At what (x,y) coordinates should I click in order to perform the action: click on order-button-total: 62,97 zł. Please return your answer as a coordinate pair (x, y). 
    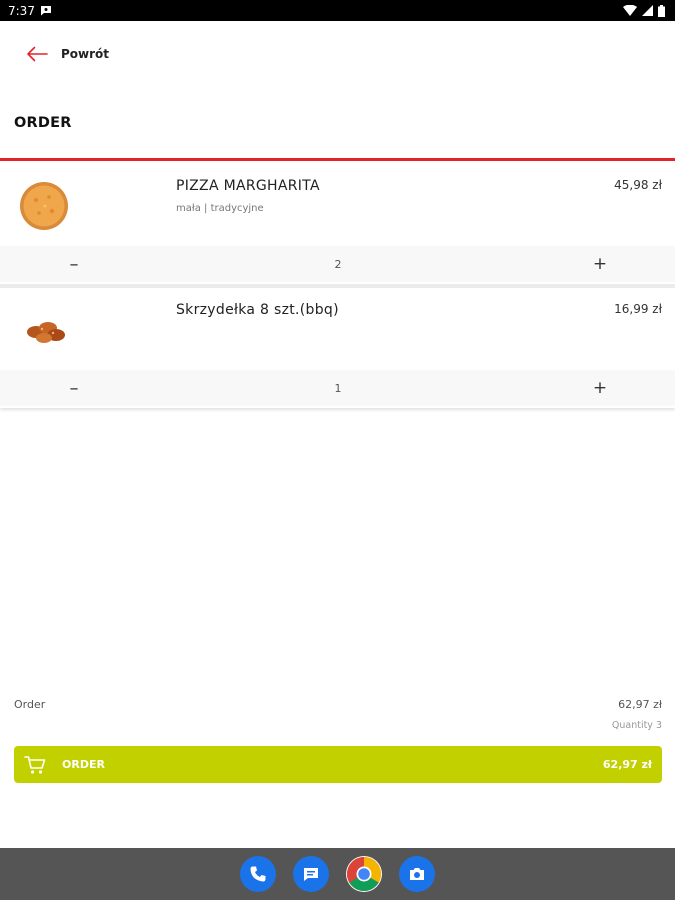
    Looking at the image, I should click on (627, 764).